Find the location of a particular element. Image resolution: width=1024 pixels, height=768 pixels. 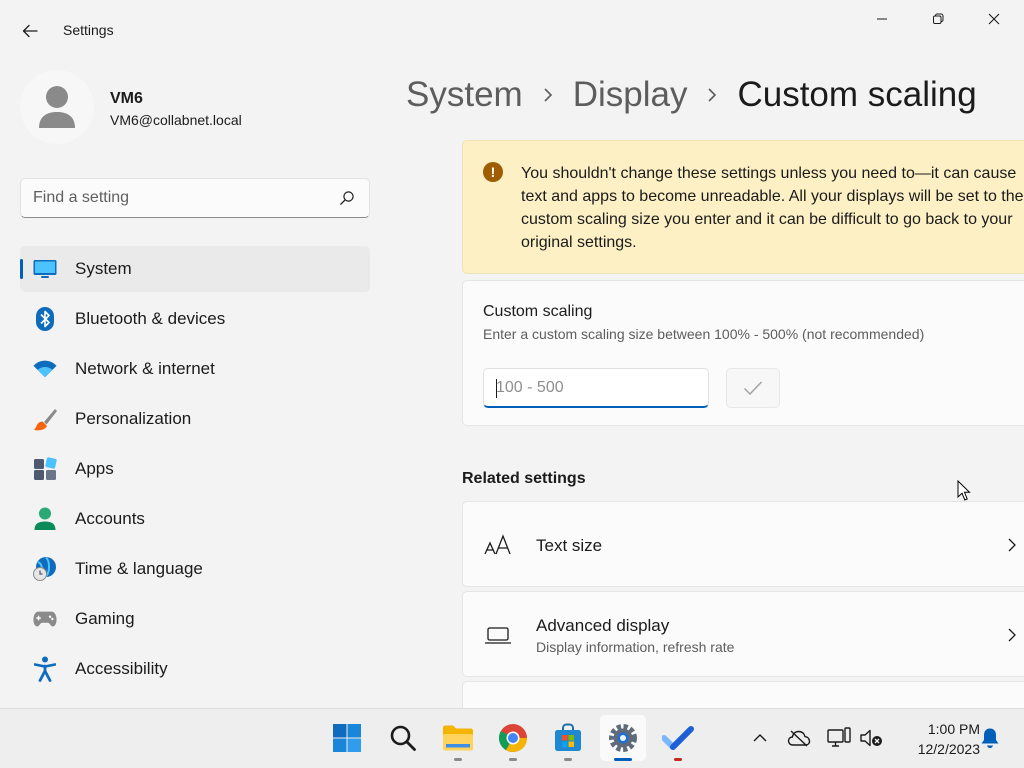

start-button is located at coordinates (347, 738).